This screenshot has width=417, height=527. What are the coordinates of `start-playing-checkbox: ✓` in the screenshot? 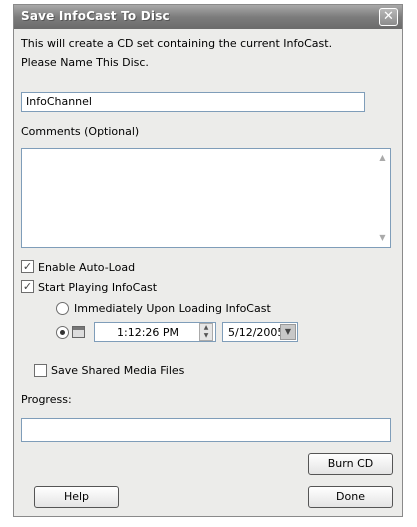 It's located at (27, 286).